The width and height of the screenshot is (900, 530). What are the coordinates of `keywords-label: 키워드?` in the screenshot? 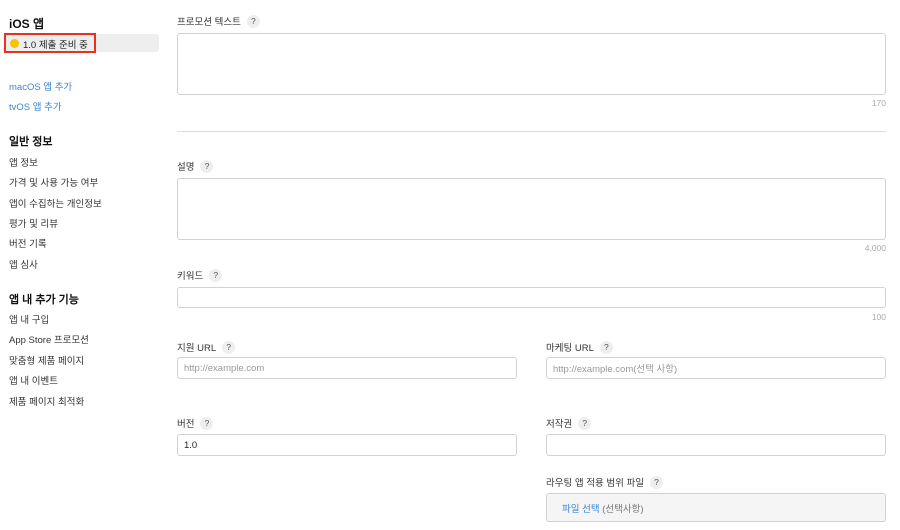 It's located at (200, 275).